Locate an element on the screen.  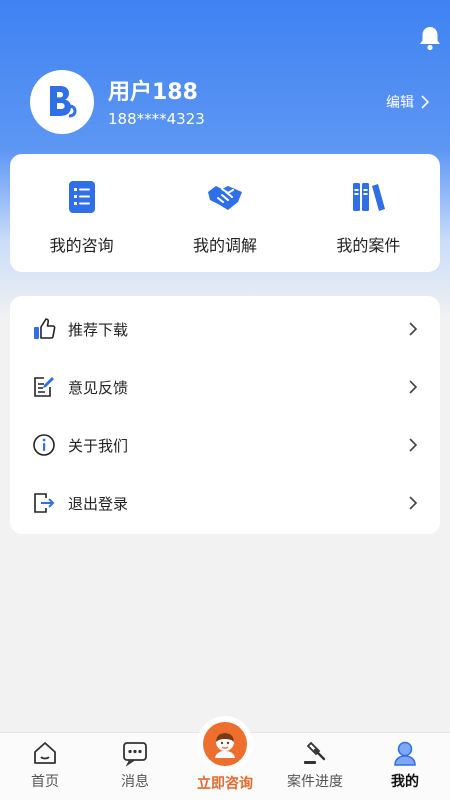
tab-messages: 消息 is located at coordinates (135, 766).